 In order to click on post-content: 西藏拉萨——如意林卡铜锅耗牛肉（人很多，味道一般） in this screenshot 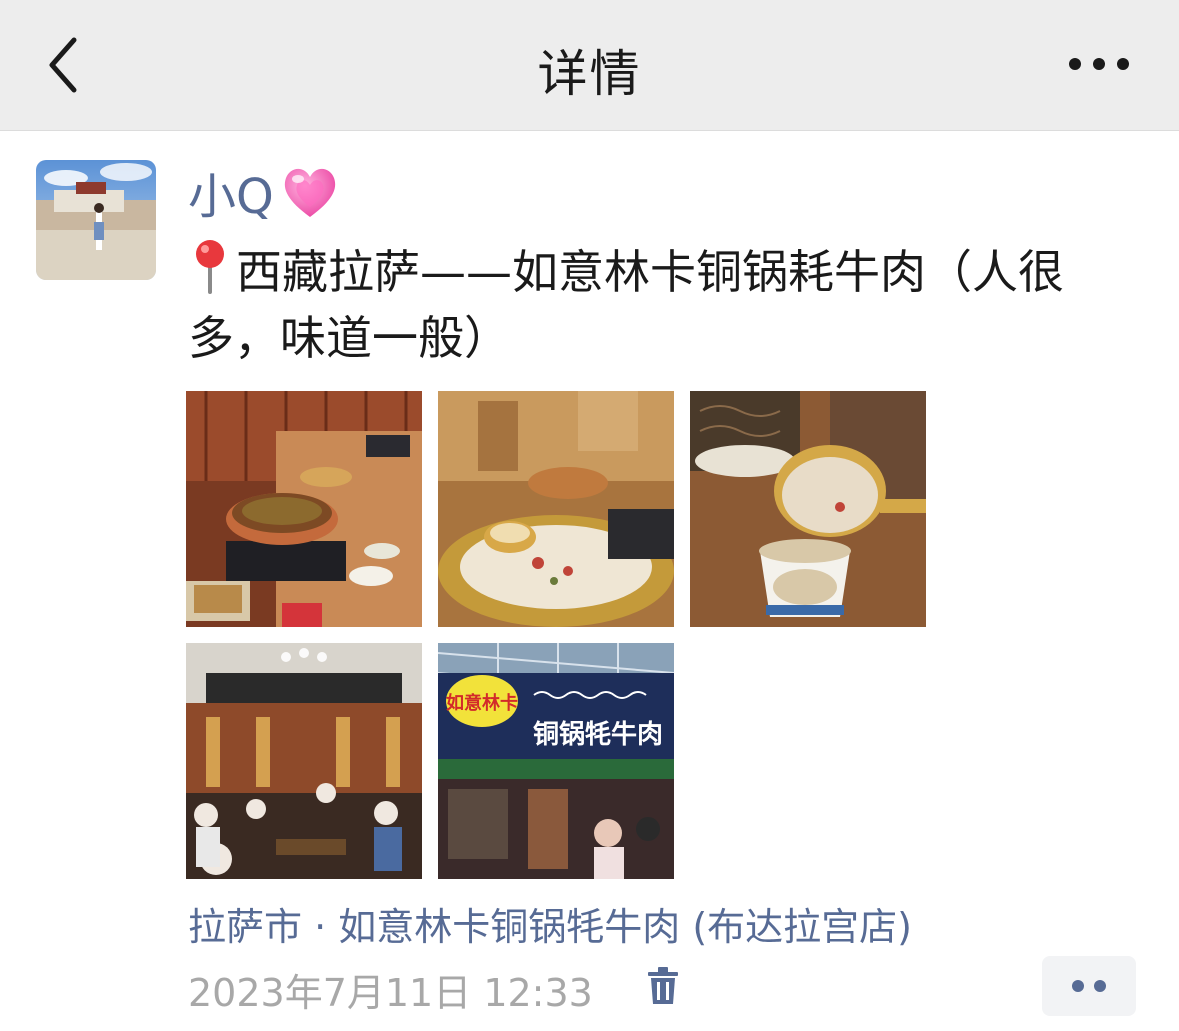, I will do `click(663, 304)`.